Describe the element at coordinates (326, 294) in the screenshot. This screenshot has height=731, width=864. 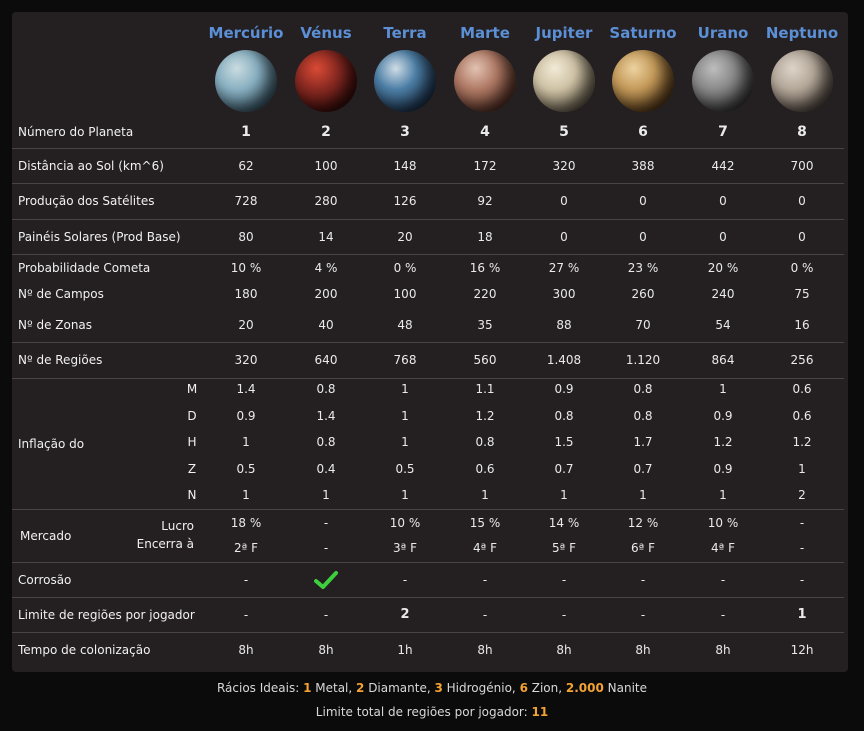
I see `cell-fields: 200` at that location.